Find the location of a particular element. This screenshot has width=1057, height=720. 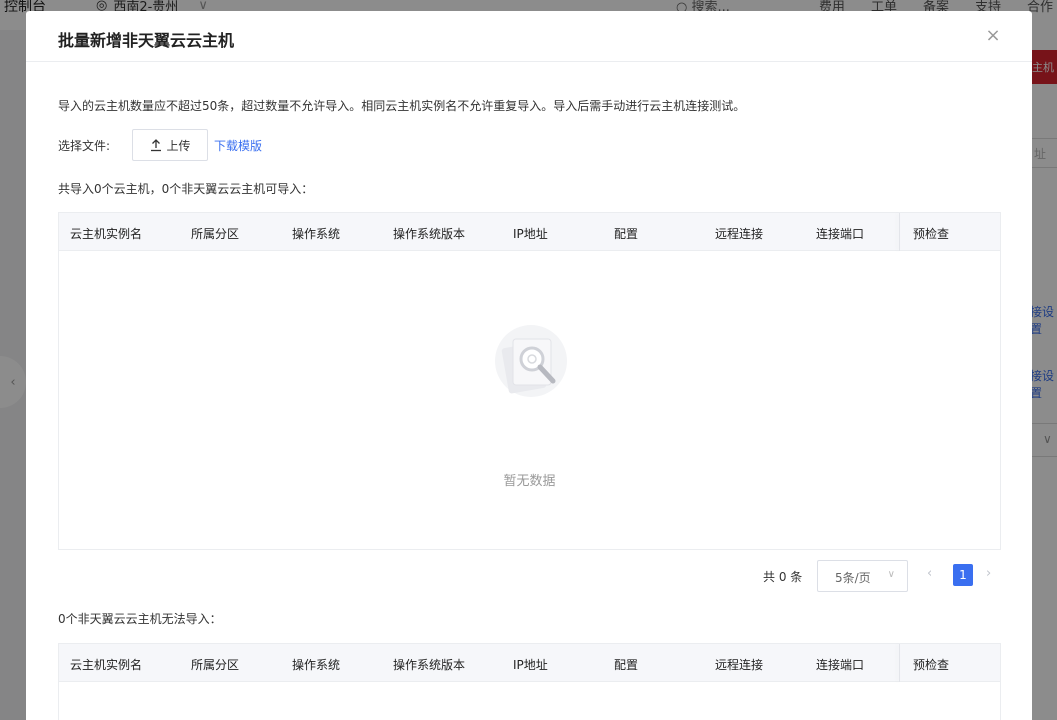

pagination: 共 0 条 5条/页 ∨ ‹ 1 › is located at coordinates (529, 576).